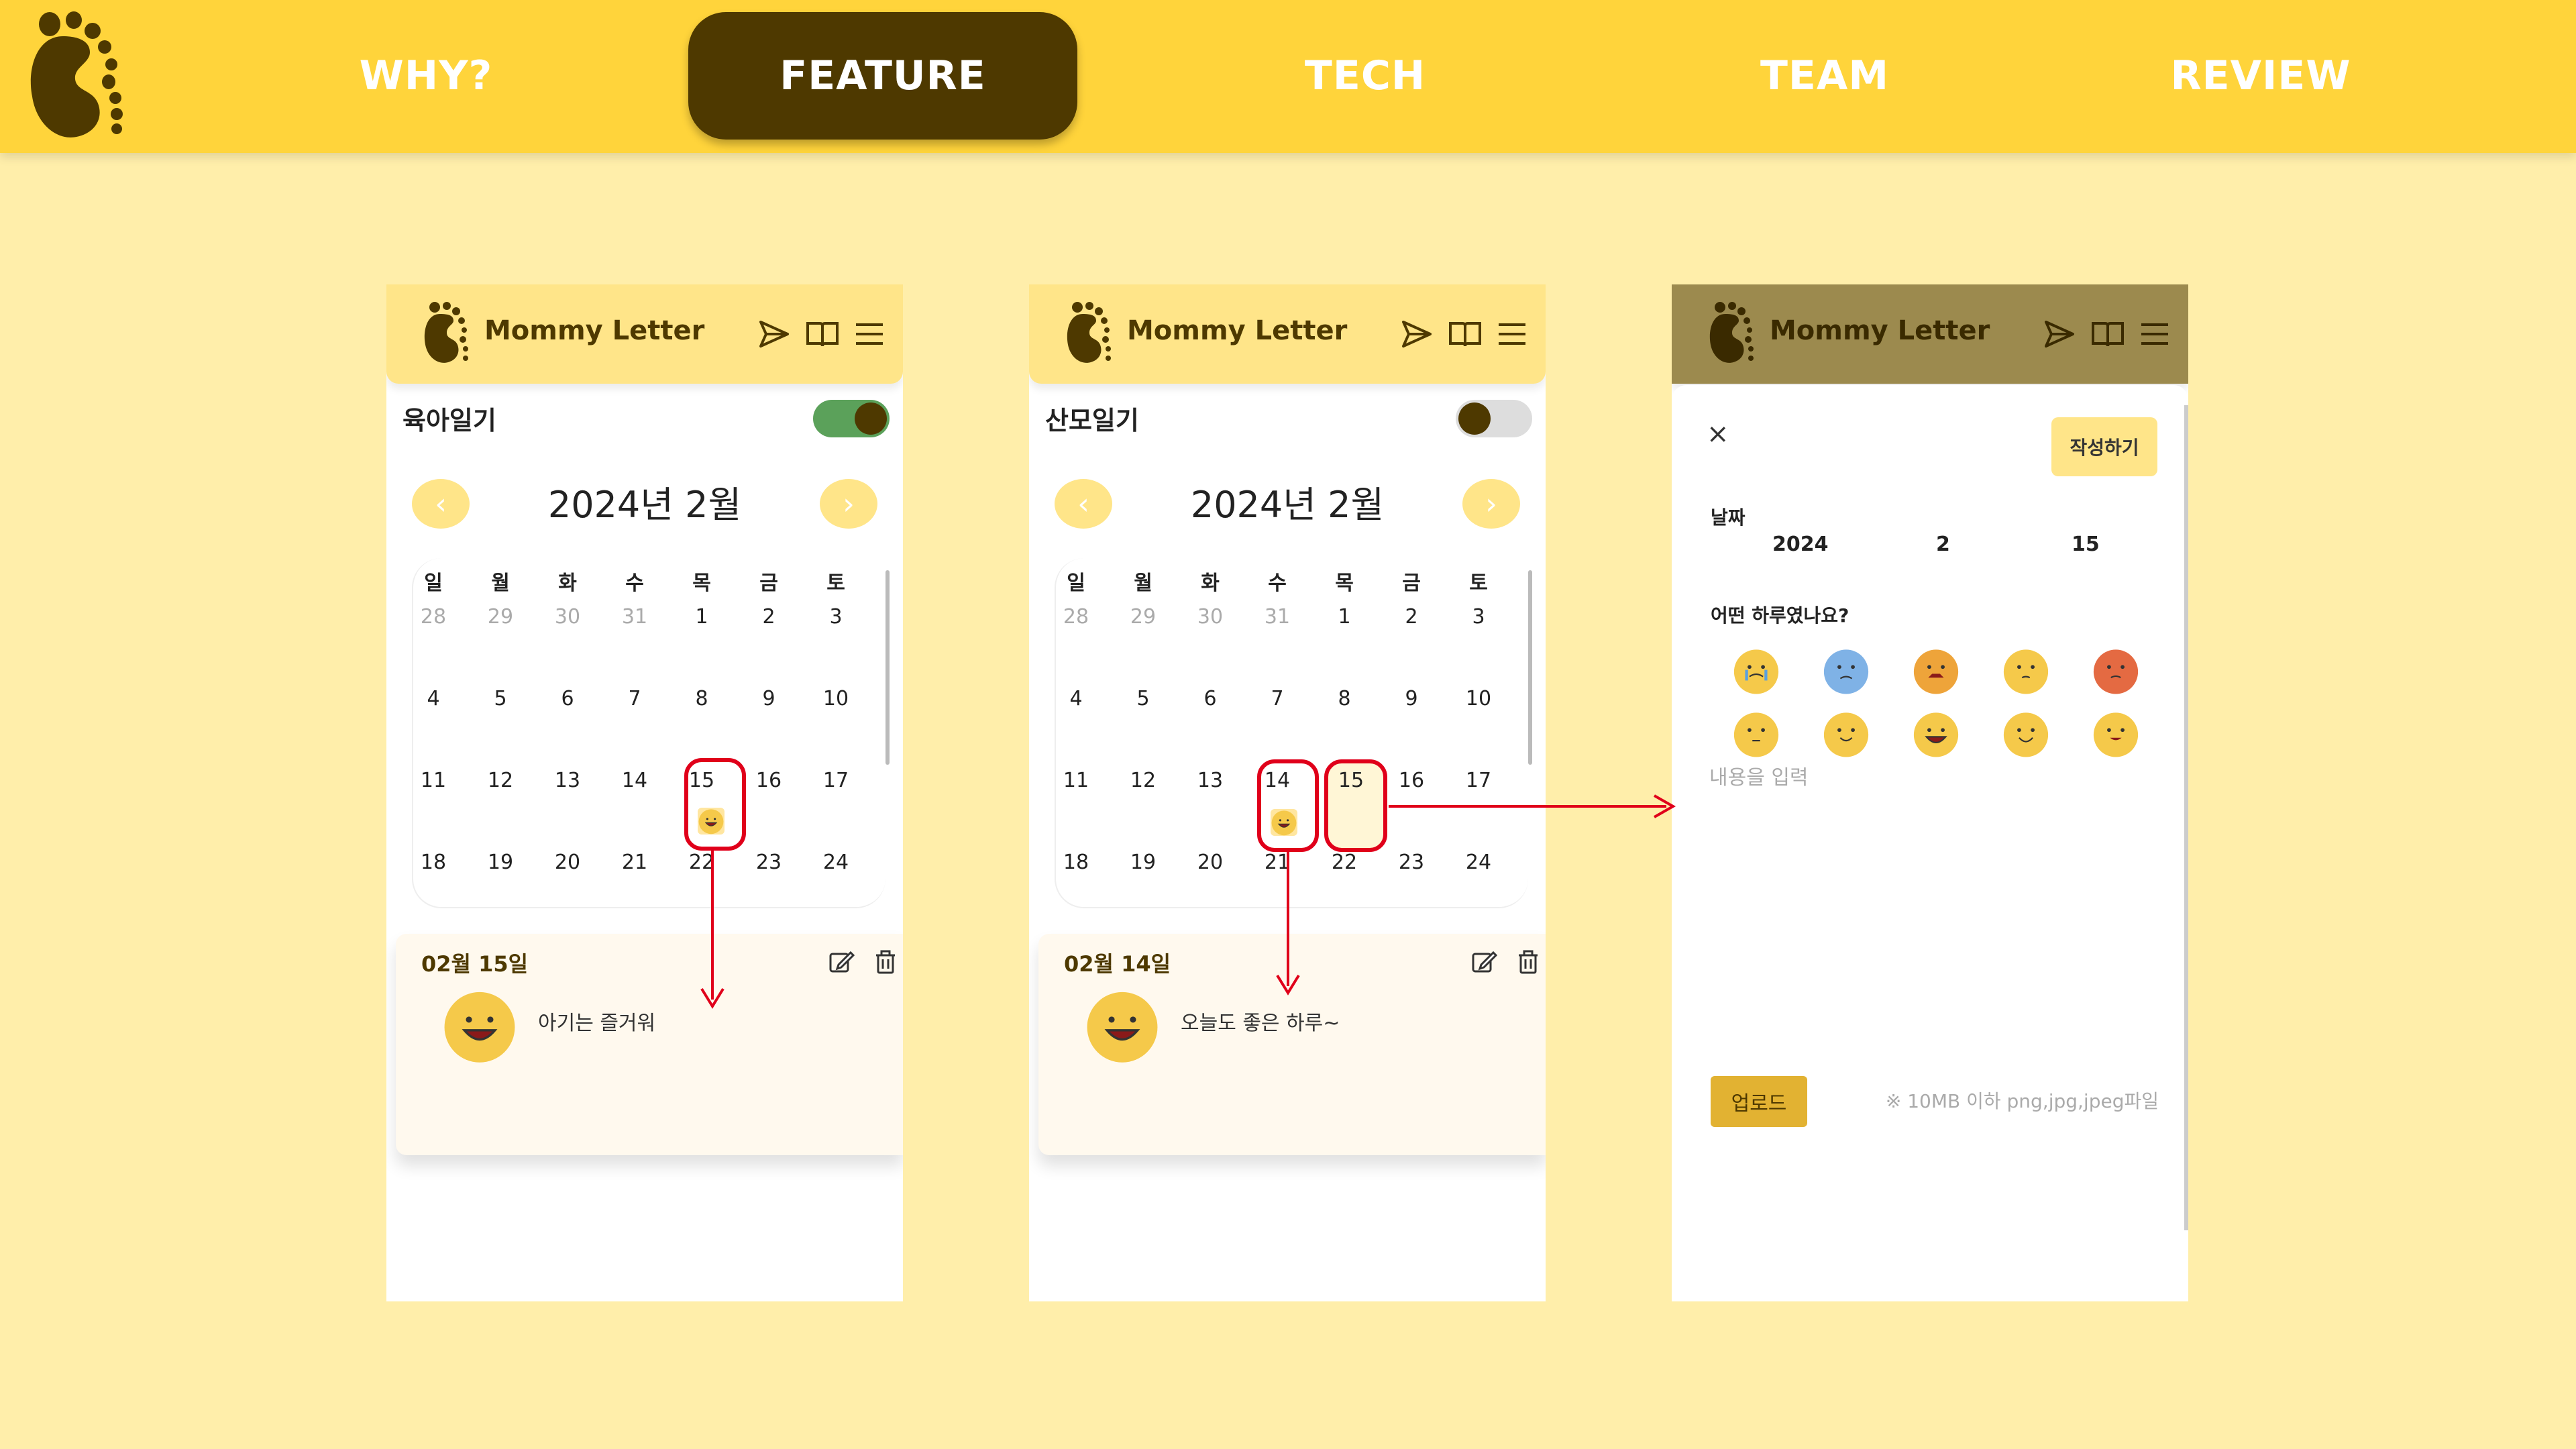 Image resolution: width=2576 pixels, height=1449 pixels. What do you see at coordinates (1718, 434) in the screenshot?
I see `close-button: ×` at bounding box center [1718, 434].